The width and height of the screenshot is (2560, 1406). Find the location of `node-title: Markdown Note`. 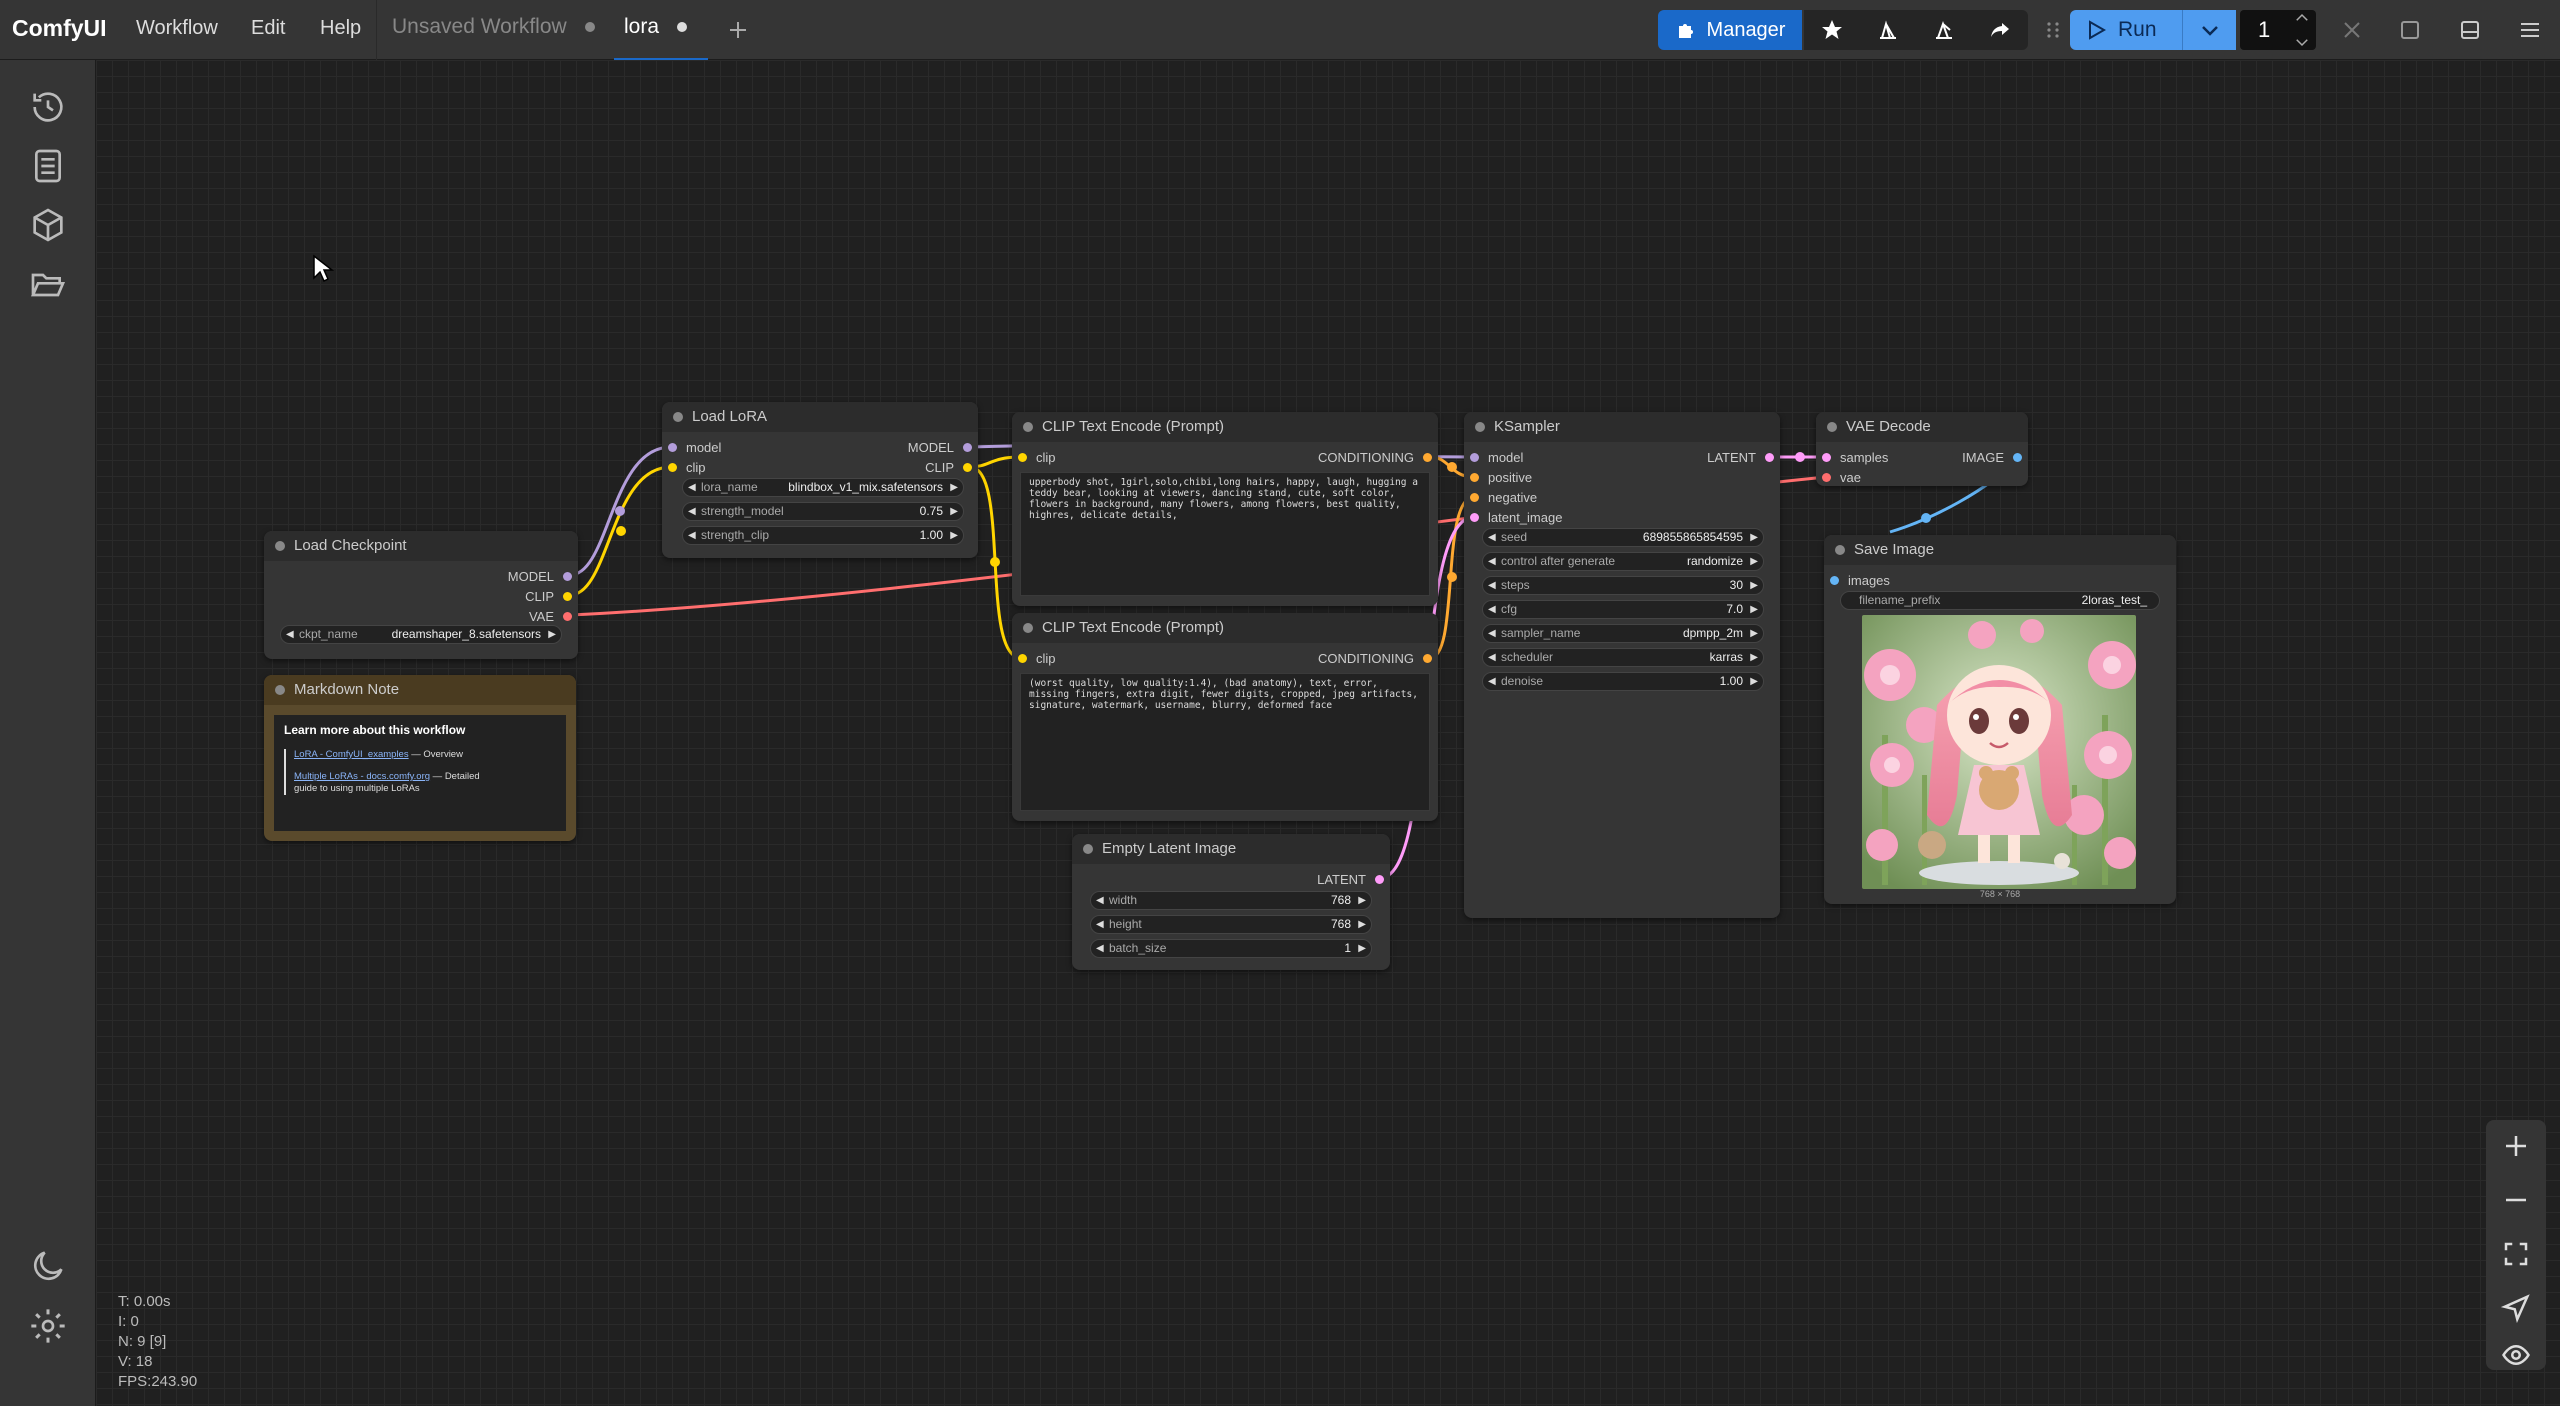

node-title: Markdown Note is located at coordinates (420, 690).